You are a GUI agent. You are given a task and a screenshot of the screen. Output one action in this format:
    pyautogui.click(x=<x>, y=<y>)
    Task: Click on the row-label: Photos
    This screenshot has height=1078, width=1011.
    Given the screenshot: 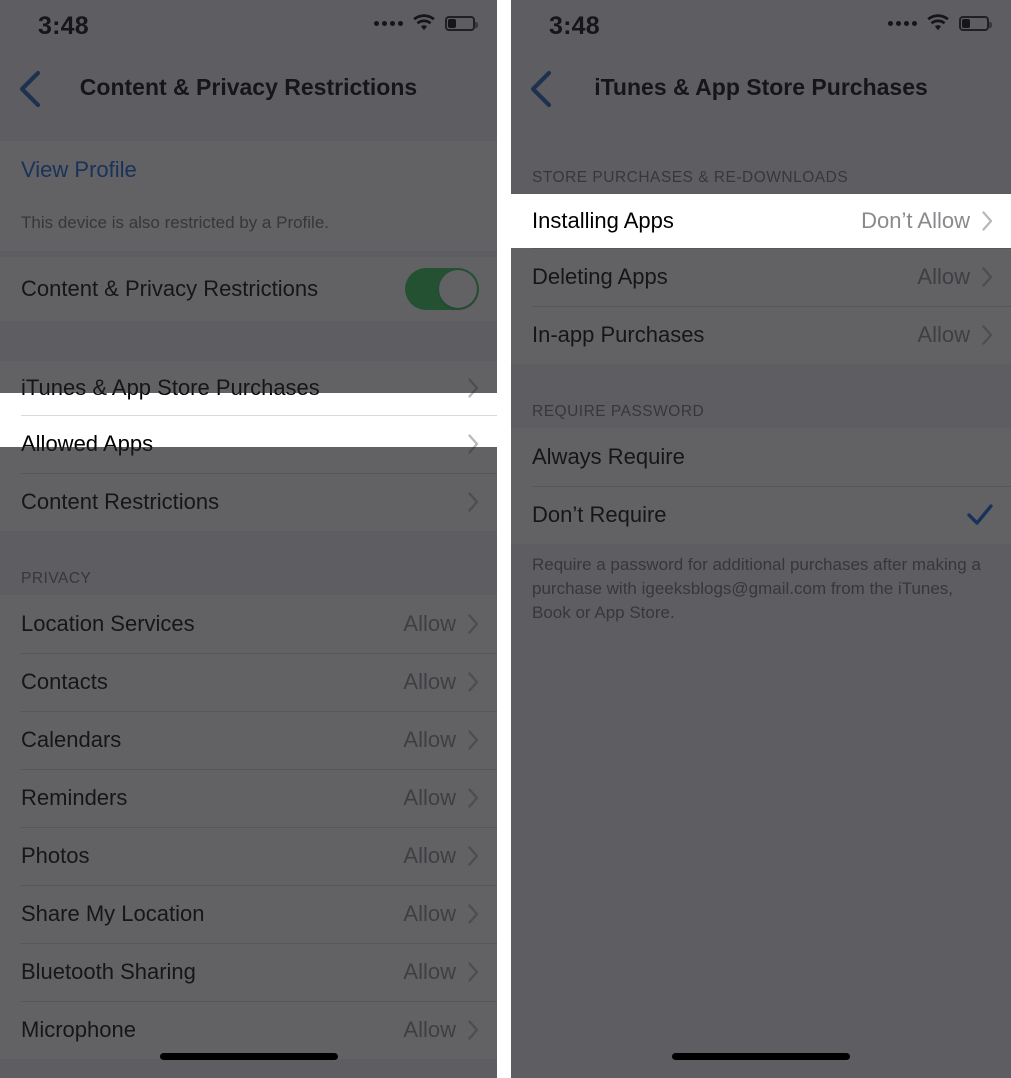 What is the action you would take?
    pyautogui.click(x=55, y=856)
    